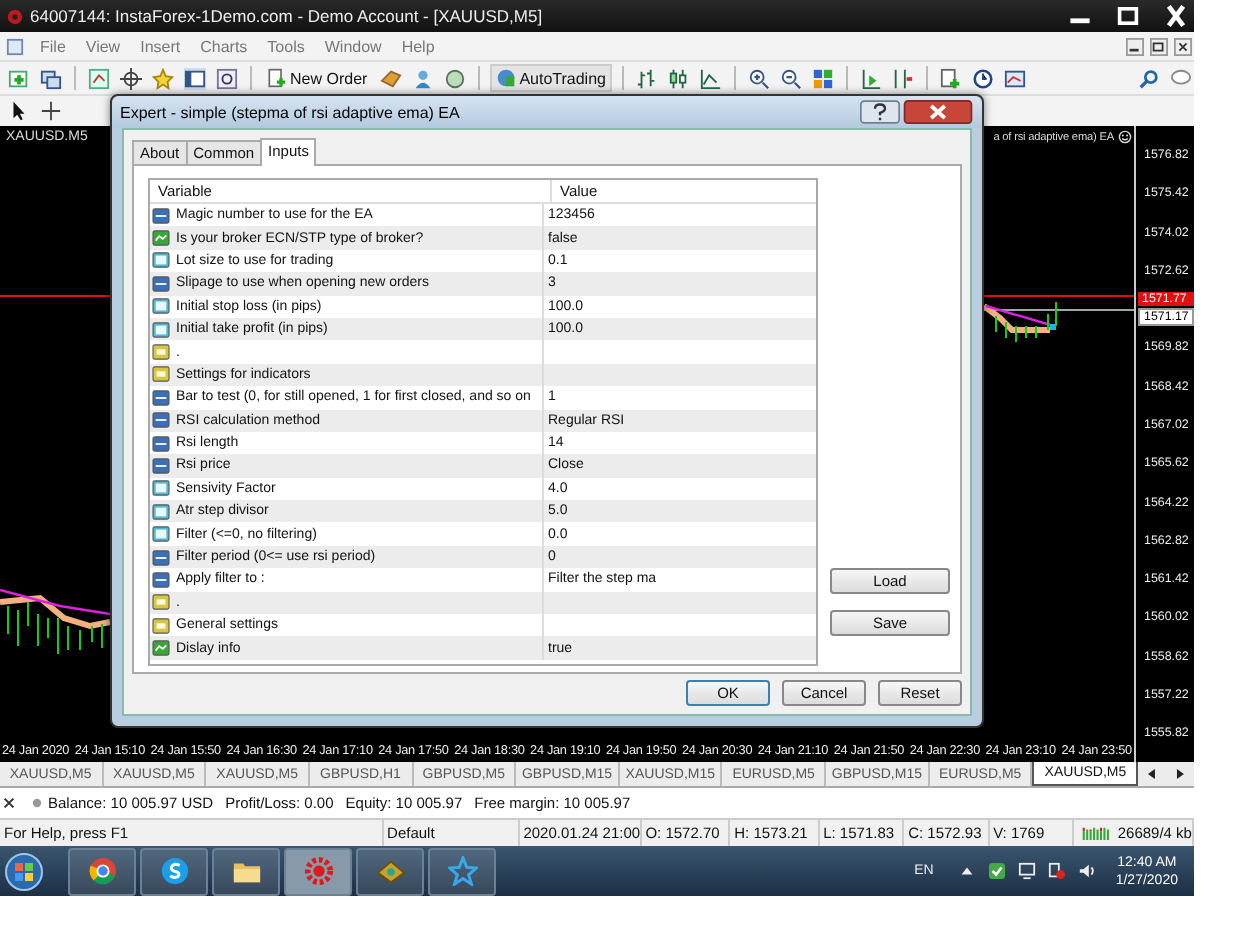  What do you see at coordinates (1152, 774) in the screenshot?
I see `left-arrow-icon` at bounding box center [1152, 774].